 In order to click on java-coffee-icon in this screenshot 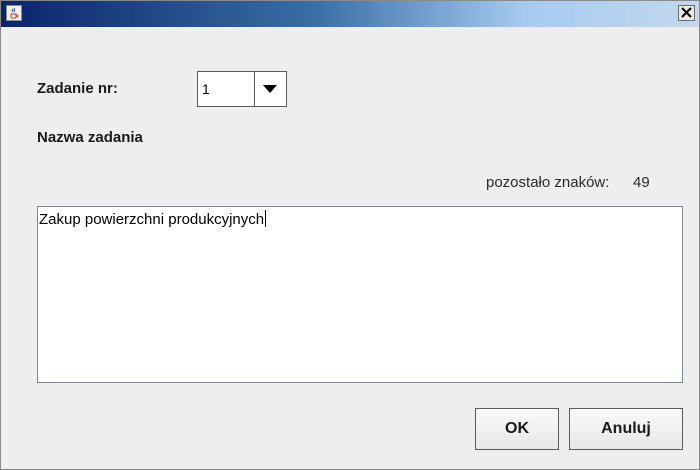, I will do `click(14, 13)`.